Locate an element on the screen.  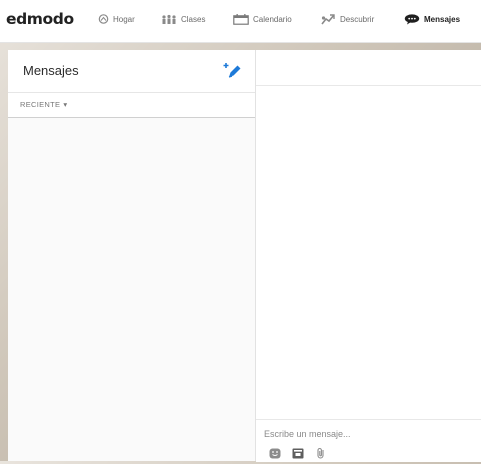
nav-item-label: Descubrir is located at coordinates (357, 19).